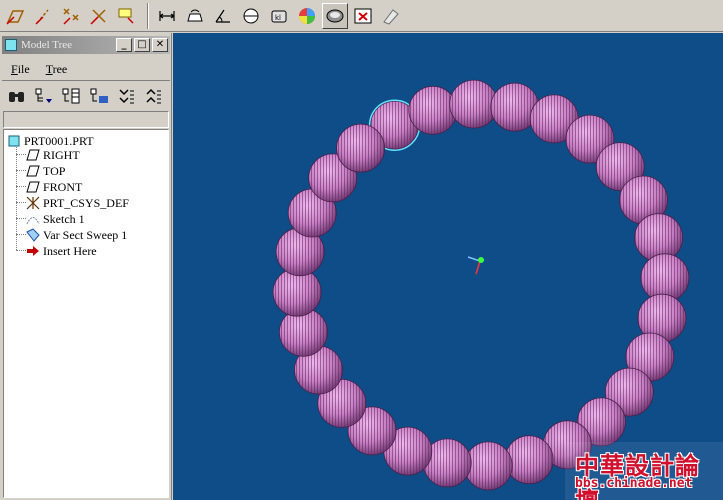 This screenshot has height=500, width=723. I want to click on tree-item-label: Sketch 1, so click(64, 218).